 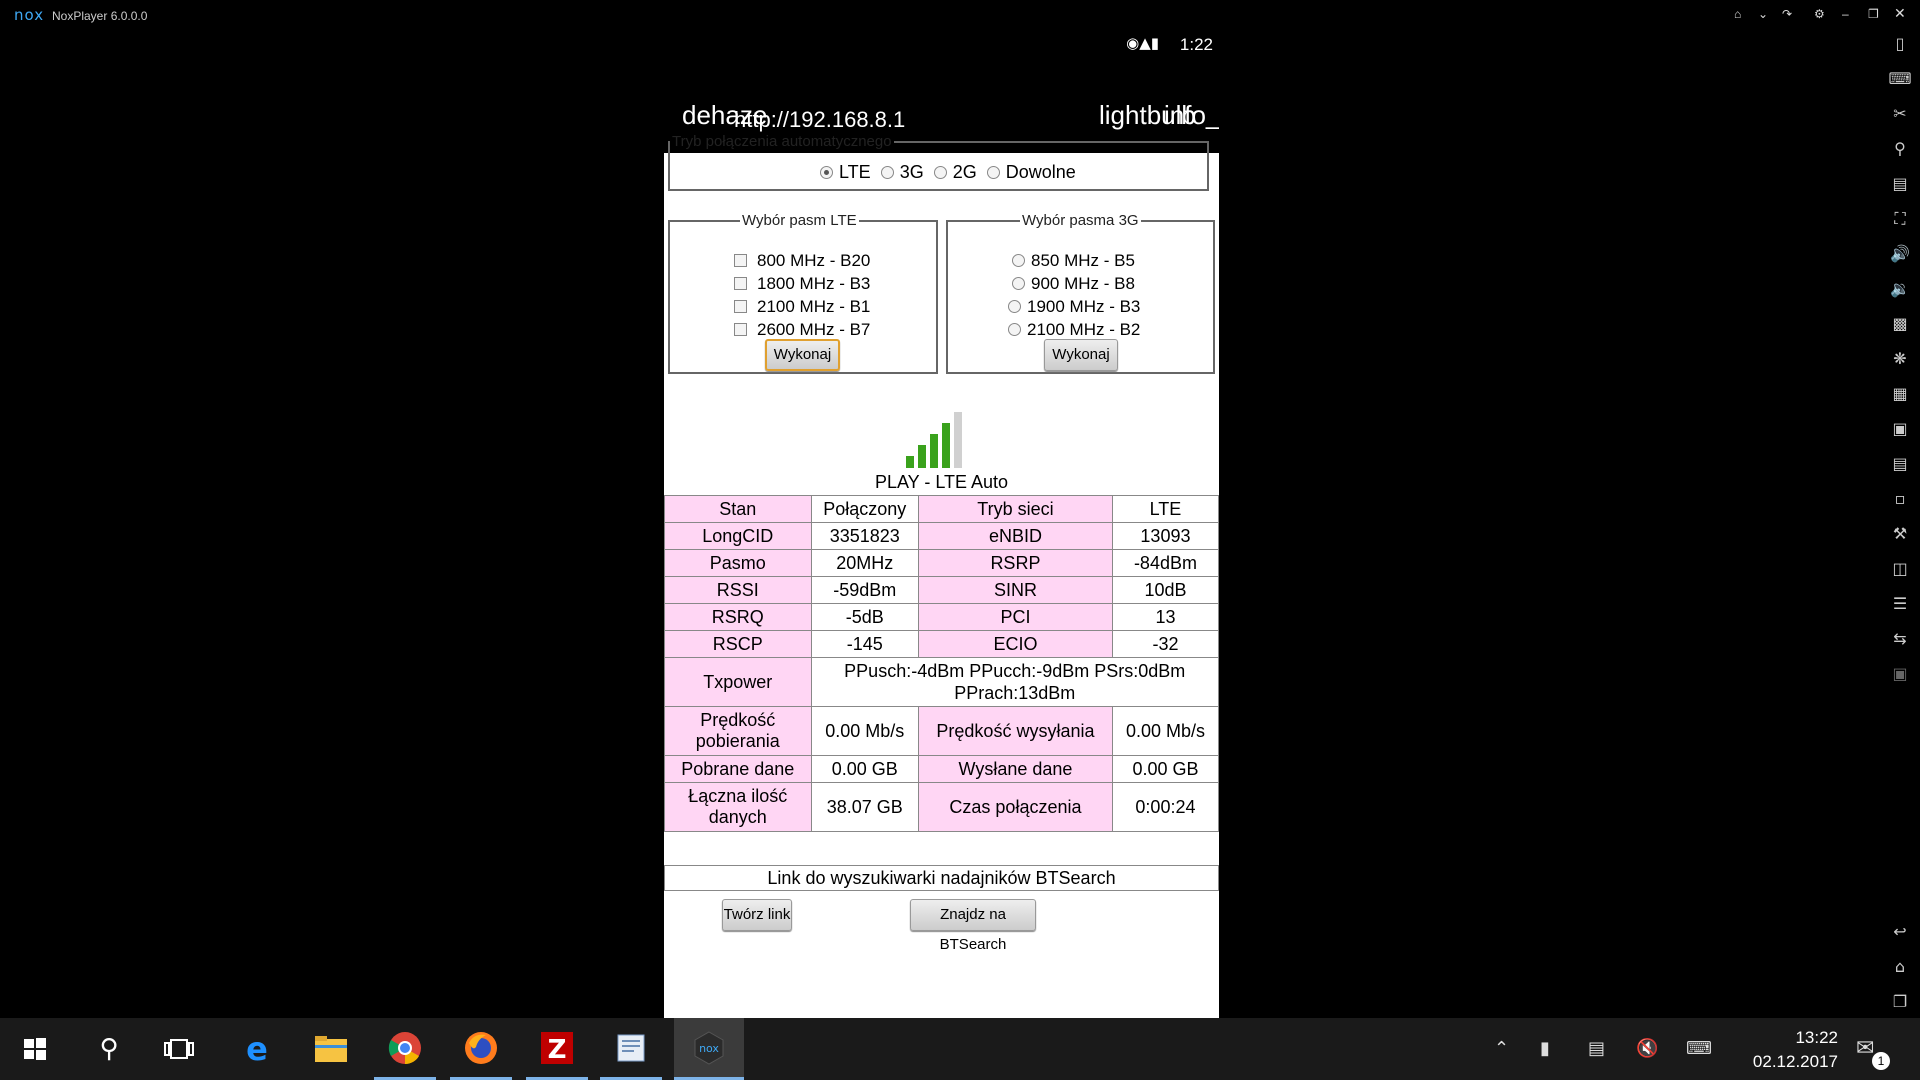 I want to click on notification-count: 1, so click(x=1881, y=1061).